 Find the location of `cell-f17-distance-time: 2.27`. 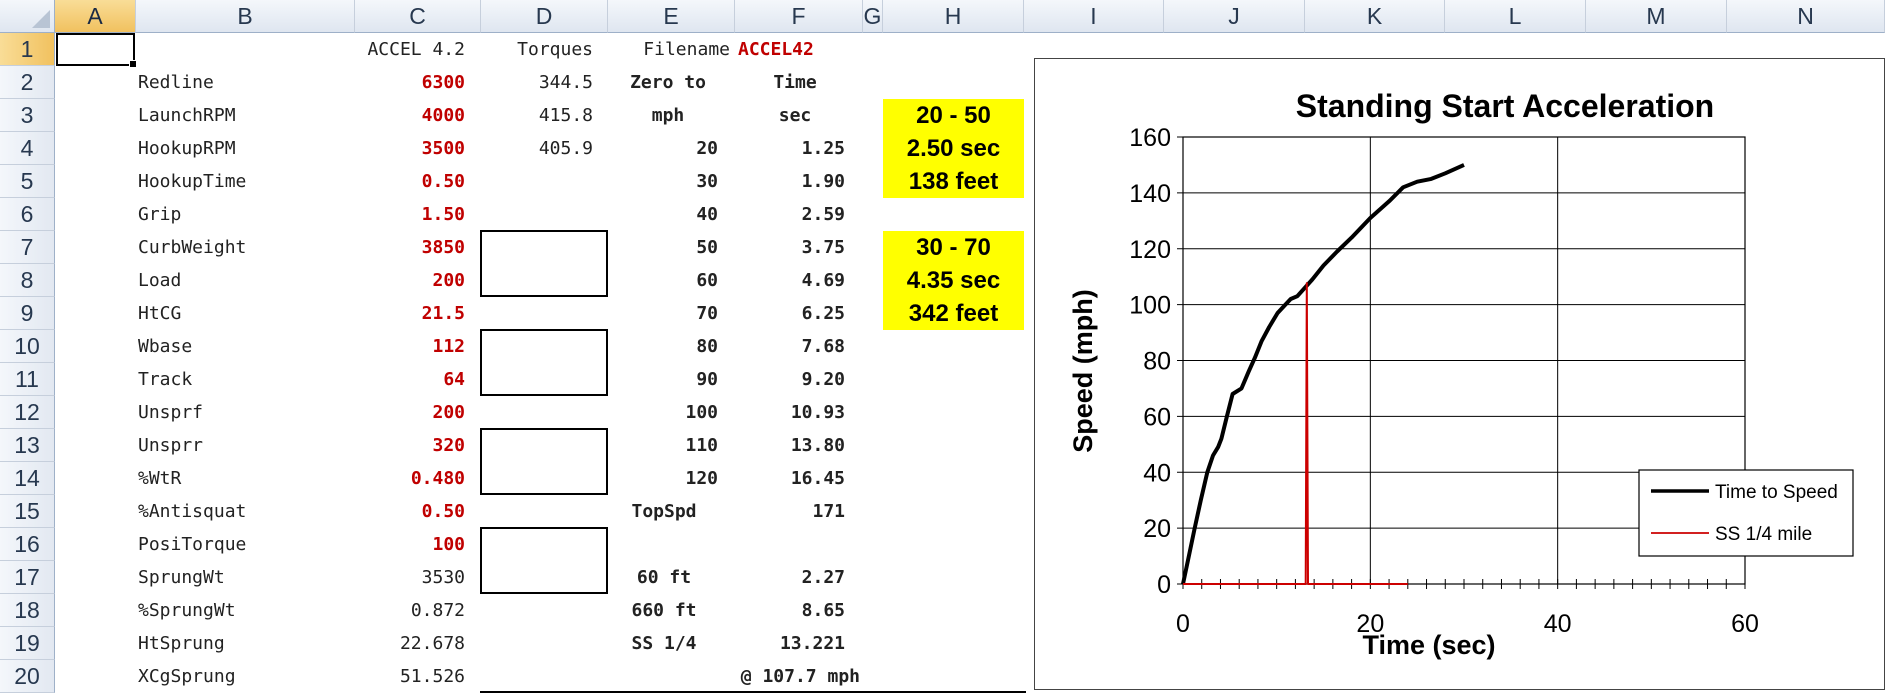

cell-f17-distance-time: 2.27 is located at coordinates (790, 577).